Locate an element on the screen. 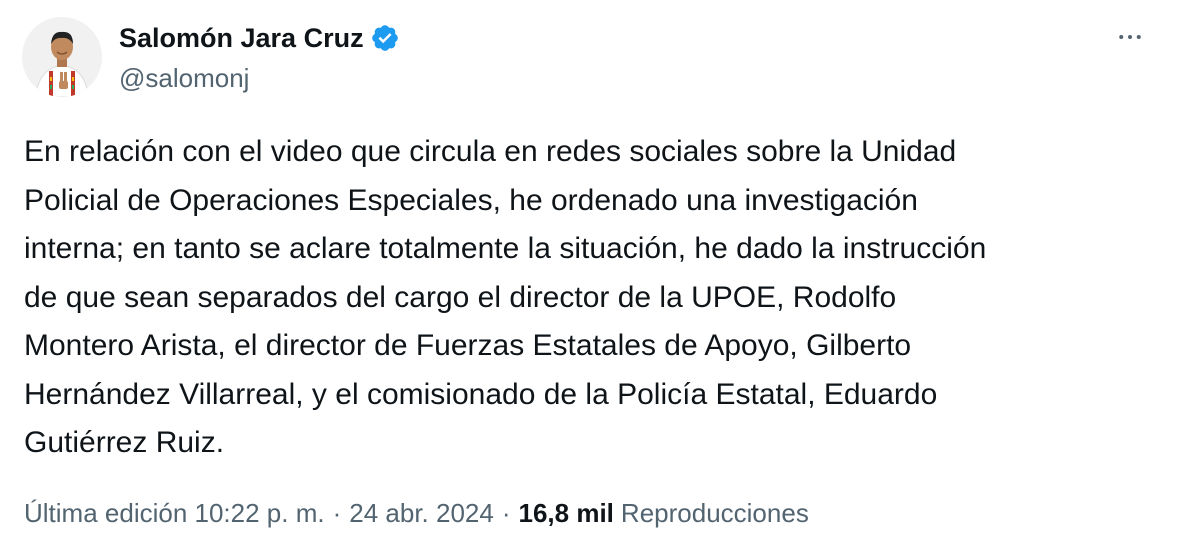 The height and width of the screenshot is (558, 1180). tweet-date-link: 24 abr. 2024 is located at coordinates (421, 513).